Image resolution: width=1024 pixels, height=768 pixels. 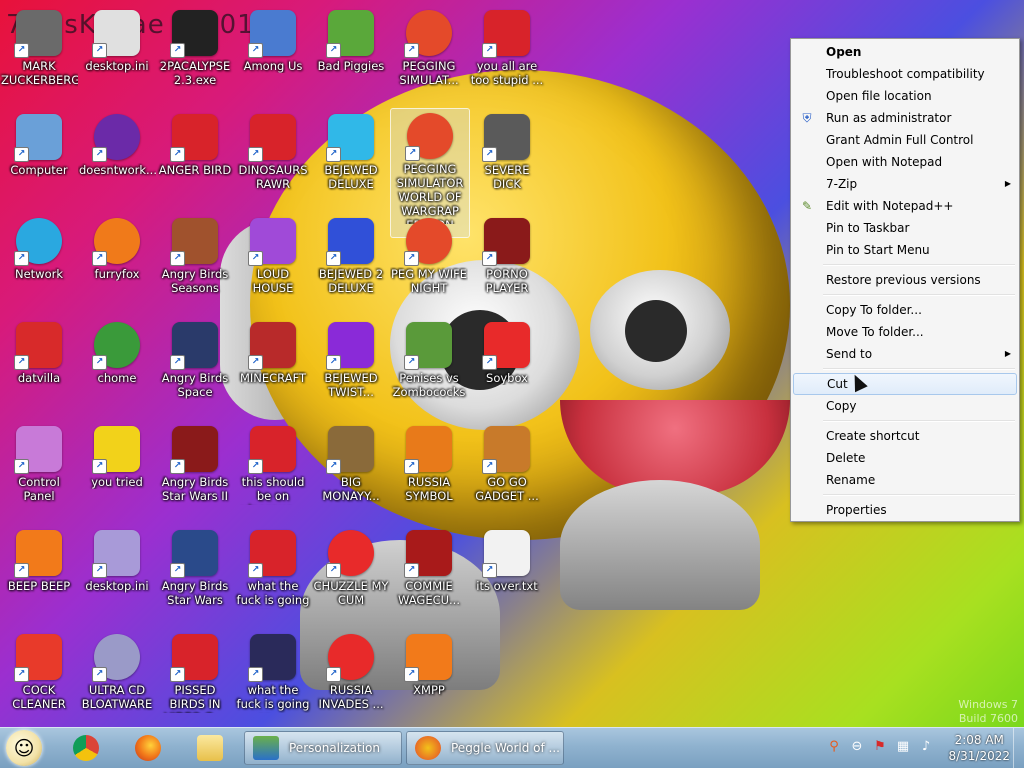 I want to click on desktop-icon: ↗ Bad Piggies, so click(x=351, y=56).